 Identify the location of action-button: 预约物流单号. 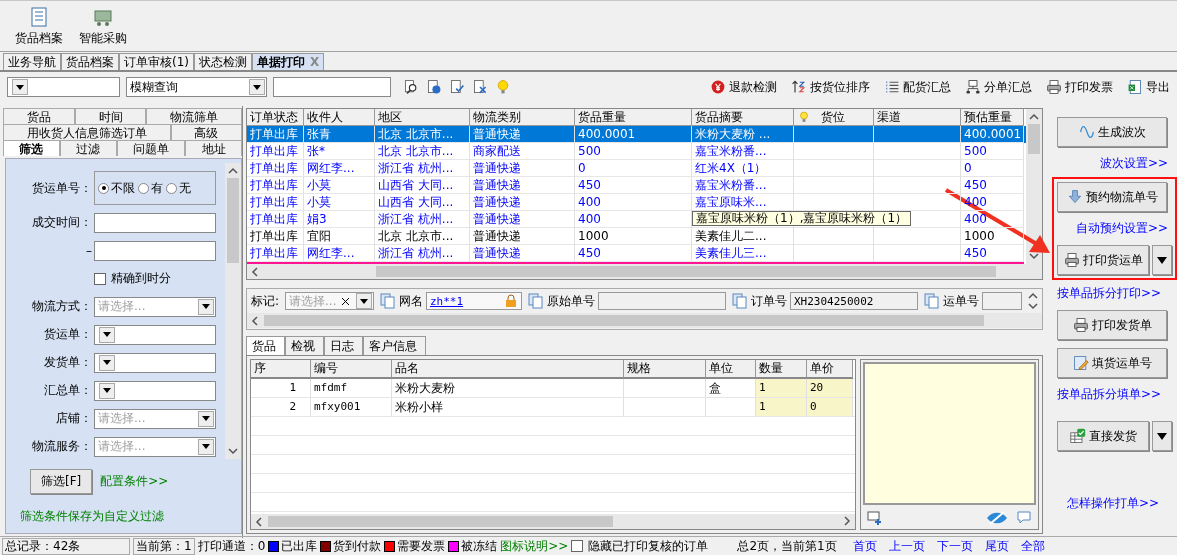
(1112, 197).